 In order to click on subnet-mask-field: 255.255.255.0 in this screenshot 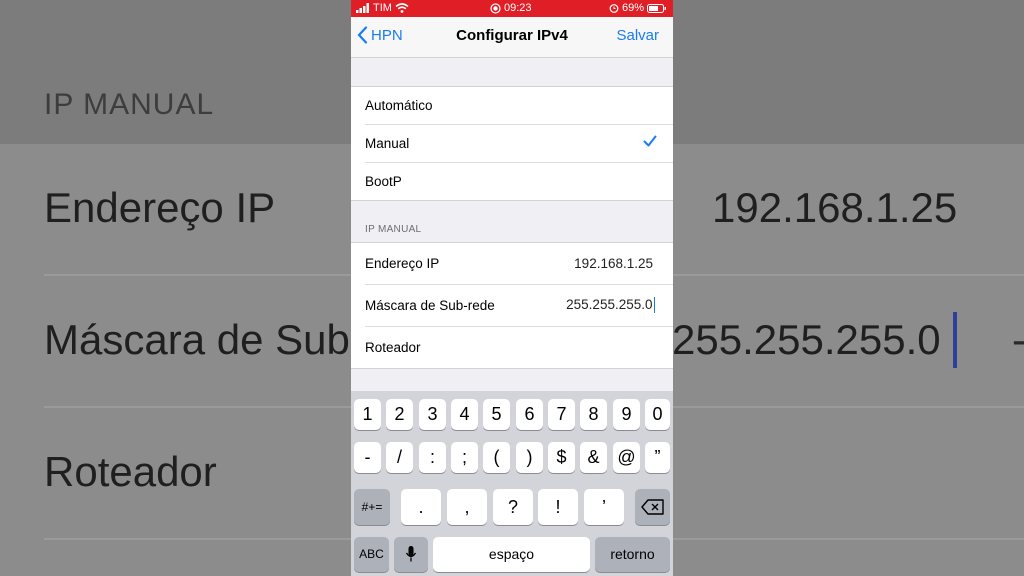, I will do `click(610, 305)`.